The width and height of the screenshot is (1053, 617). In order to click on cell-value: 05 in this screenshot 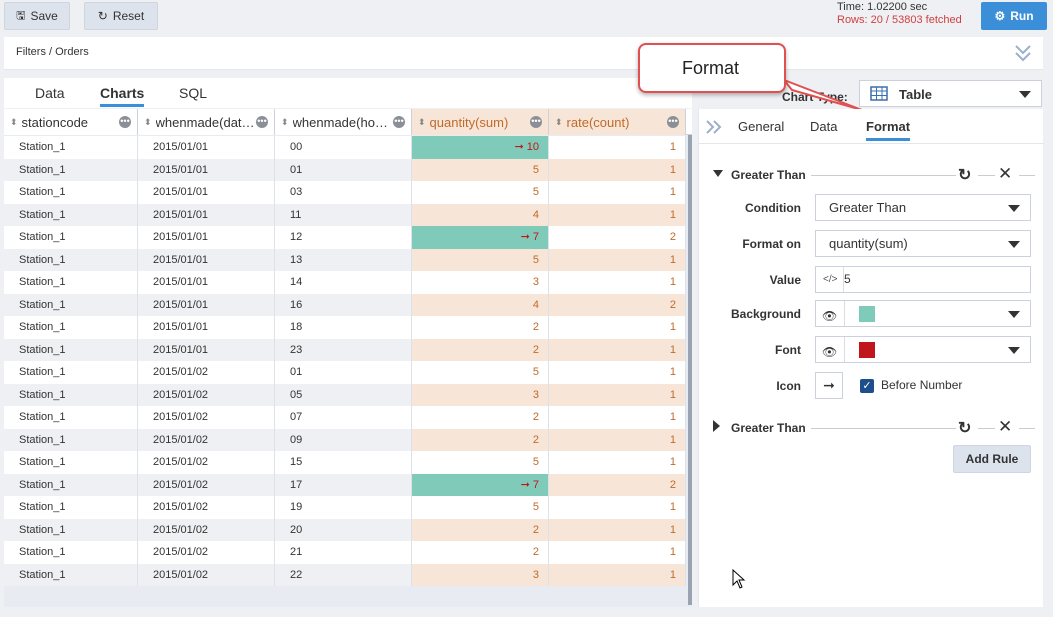, I will do `click(296, 394)`.